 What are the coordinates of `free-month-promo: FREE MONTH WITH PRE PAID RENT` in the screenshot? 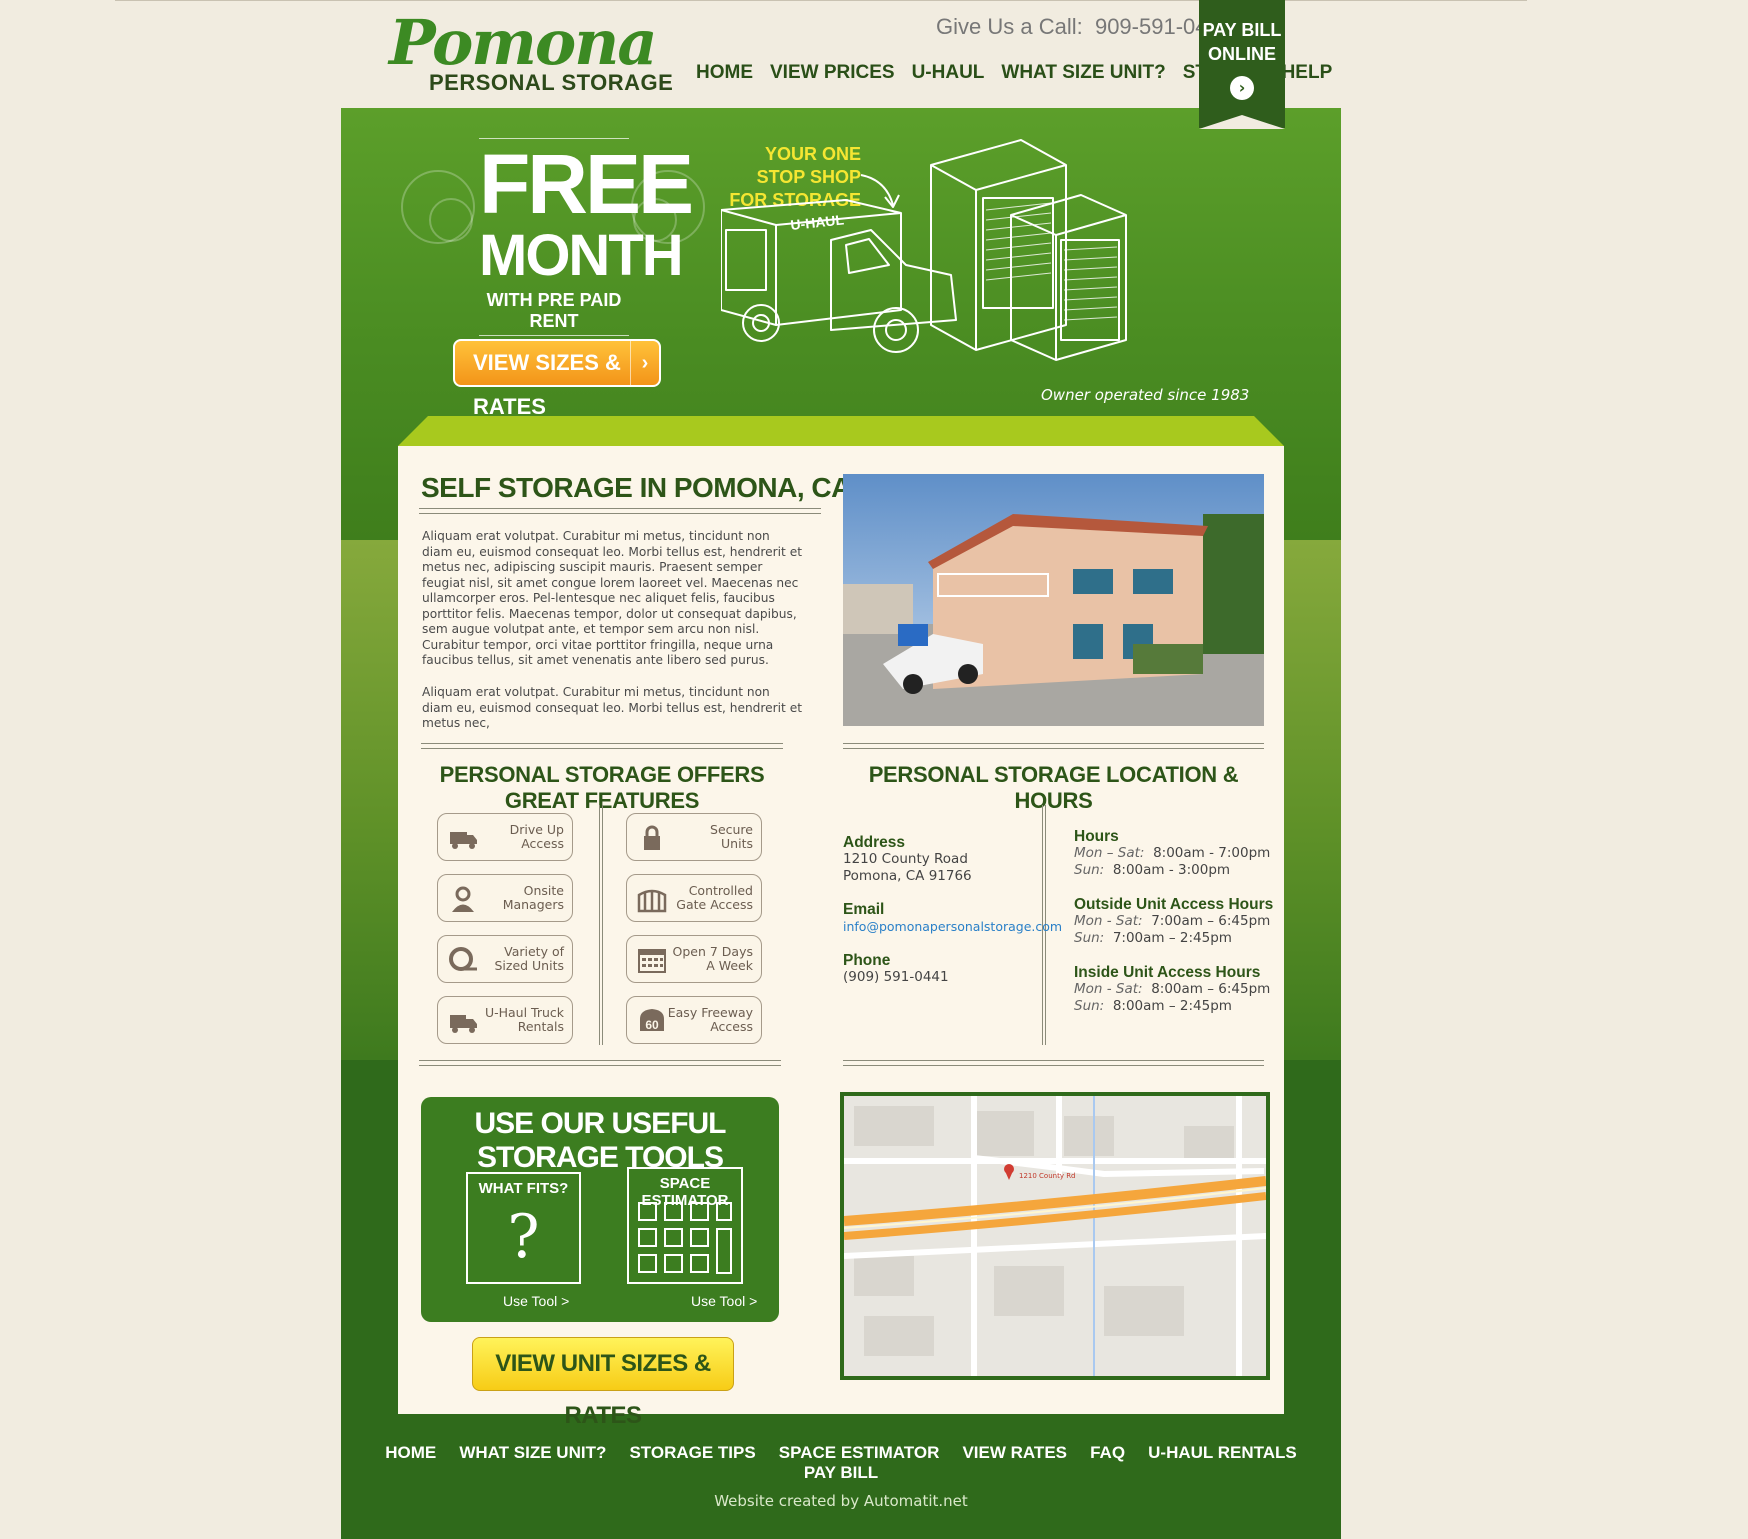 It's located at (586, 237).